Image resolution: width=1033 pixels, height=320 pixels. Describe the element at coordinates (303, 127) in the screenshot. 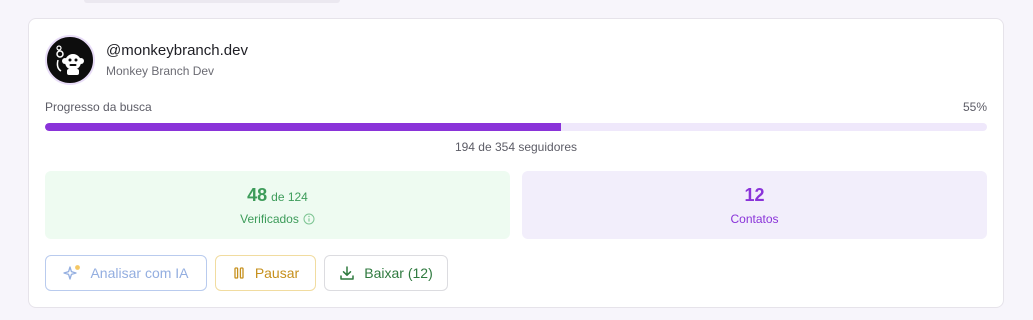

I see `progress-fill` at that location.